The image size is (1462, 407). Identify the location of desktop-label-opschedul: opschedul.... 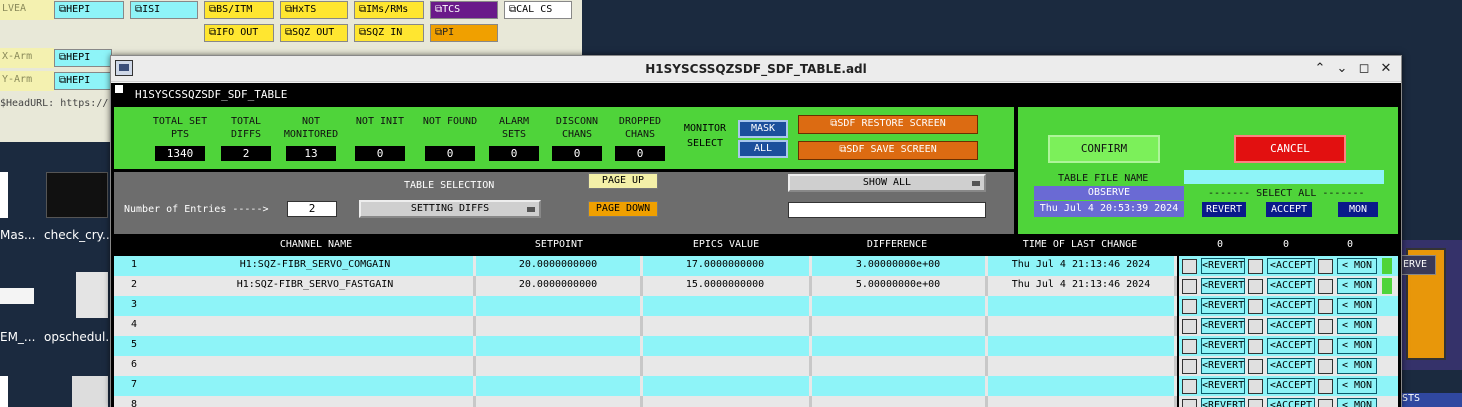
(80, 337).